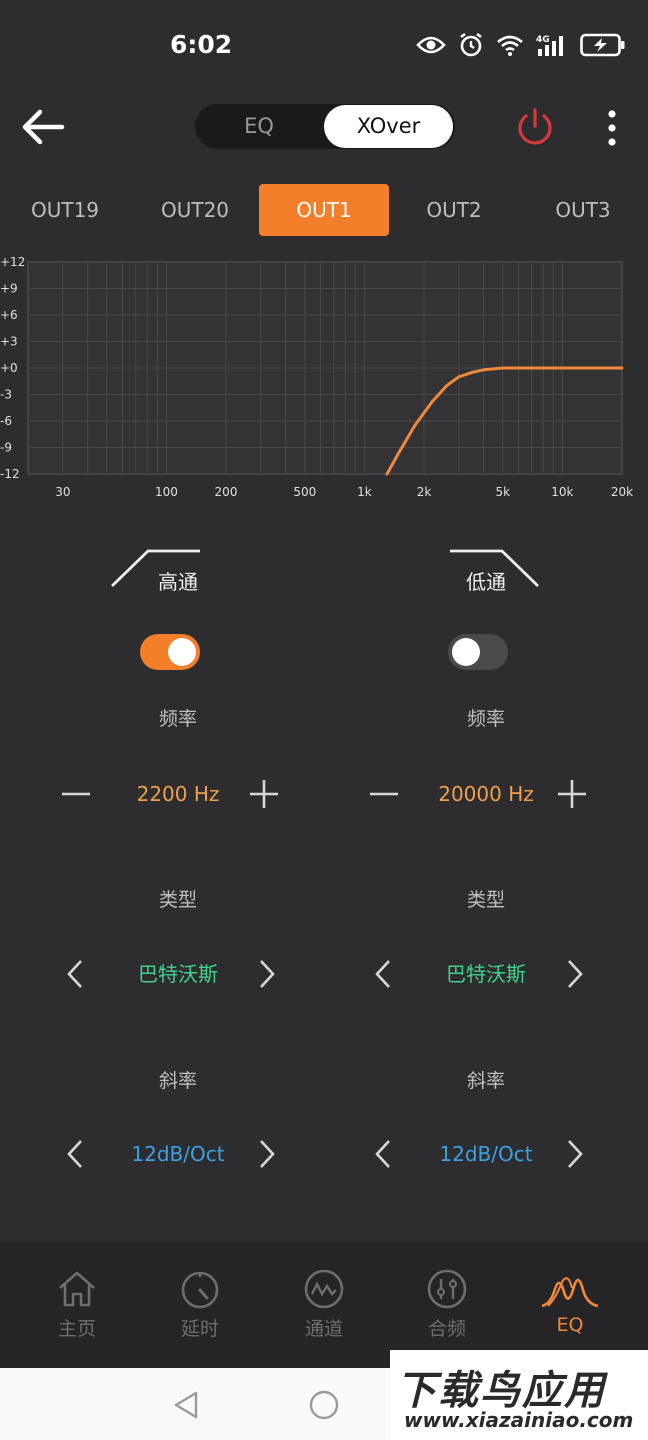 The height and width of the screenshot is (1440, 648). Describe the element at coordinates (622, 492) in the screenshot. I see `chart-x-tick-label: 20k` at that location.